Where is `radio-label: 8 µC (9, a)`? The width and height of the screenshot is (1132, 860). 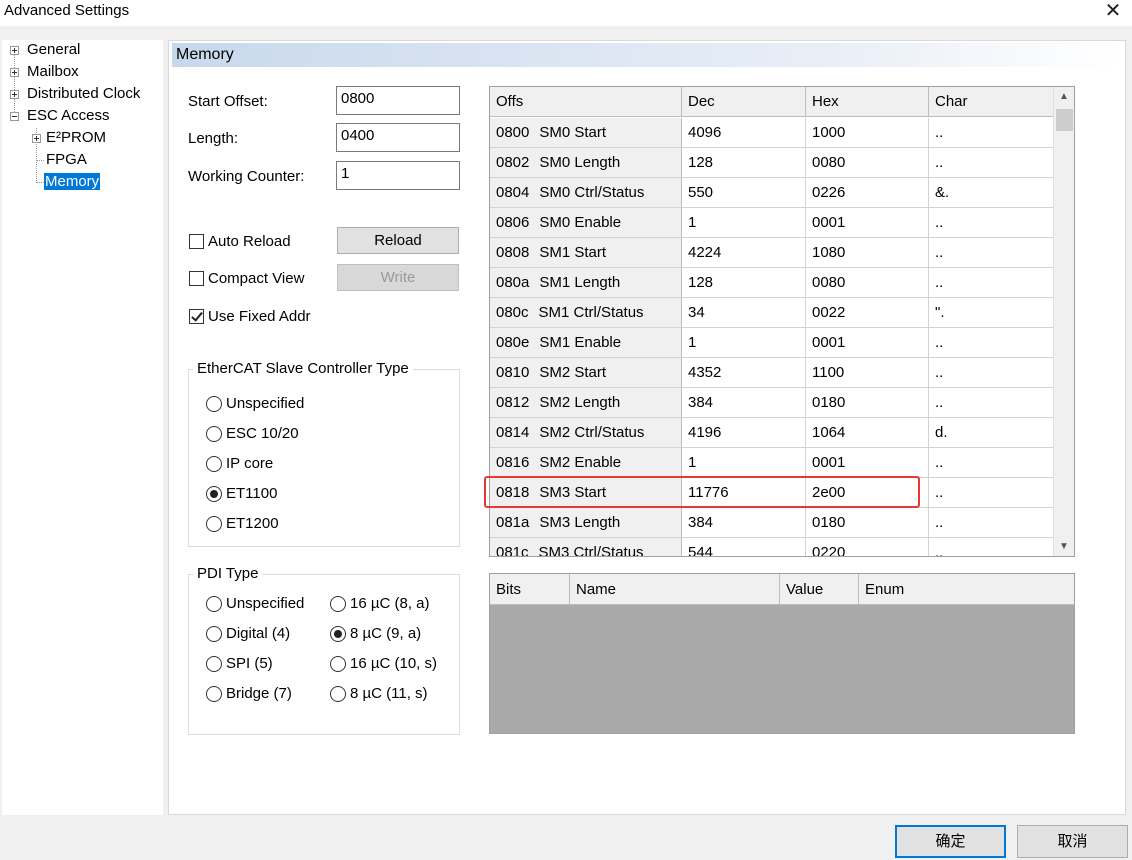 radio-label: 8 µC (9, a) is located at coordinates (385, 633).